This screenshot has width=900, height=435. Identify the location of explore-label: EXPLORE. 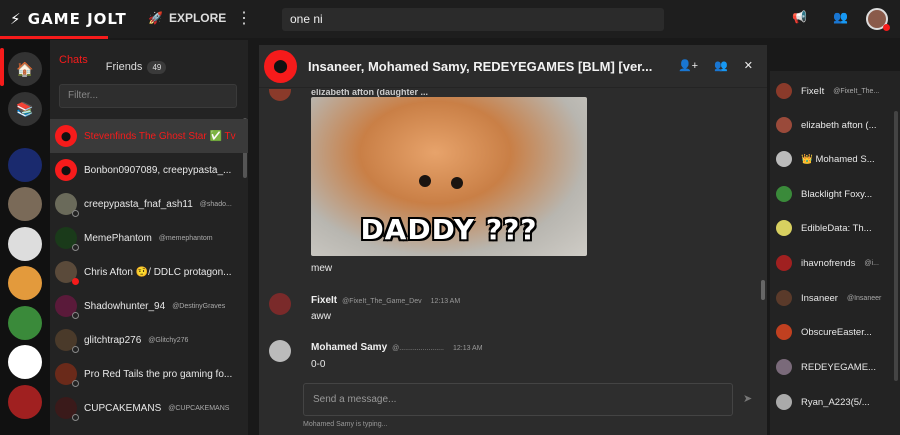
(197, 18).